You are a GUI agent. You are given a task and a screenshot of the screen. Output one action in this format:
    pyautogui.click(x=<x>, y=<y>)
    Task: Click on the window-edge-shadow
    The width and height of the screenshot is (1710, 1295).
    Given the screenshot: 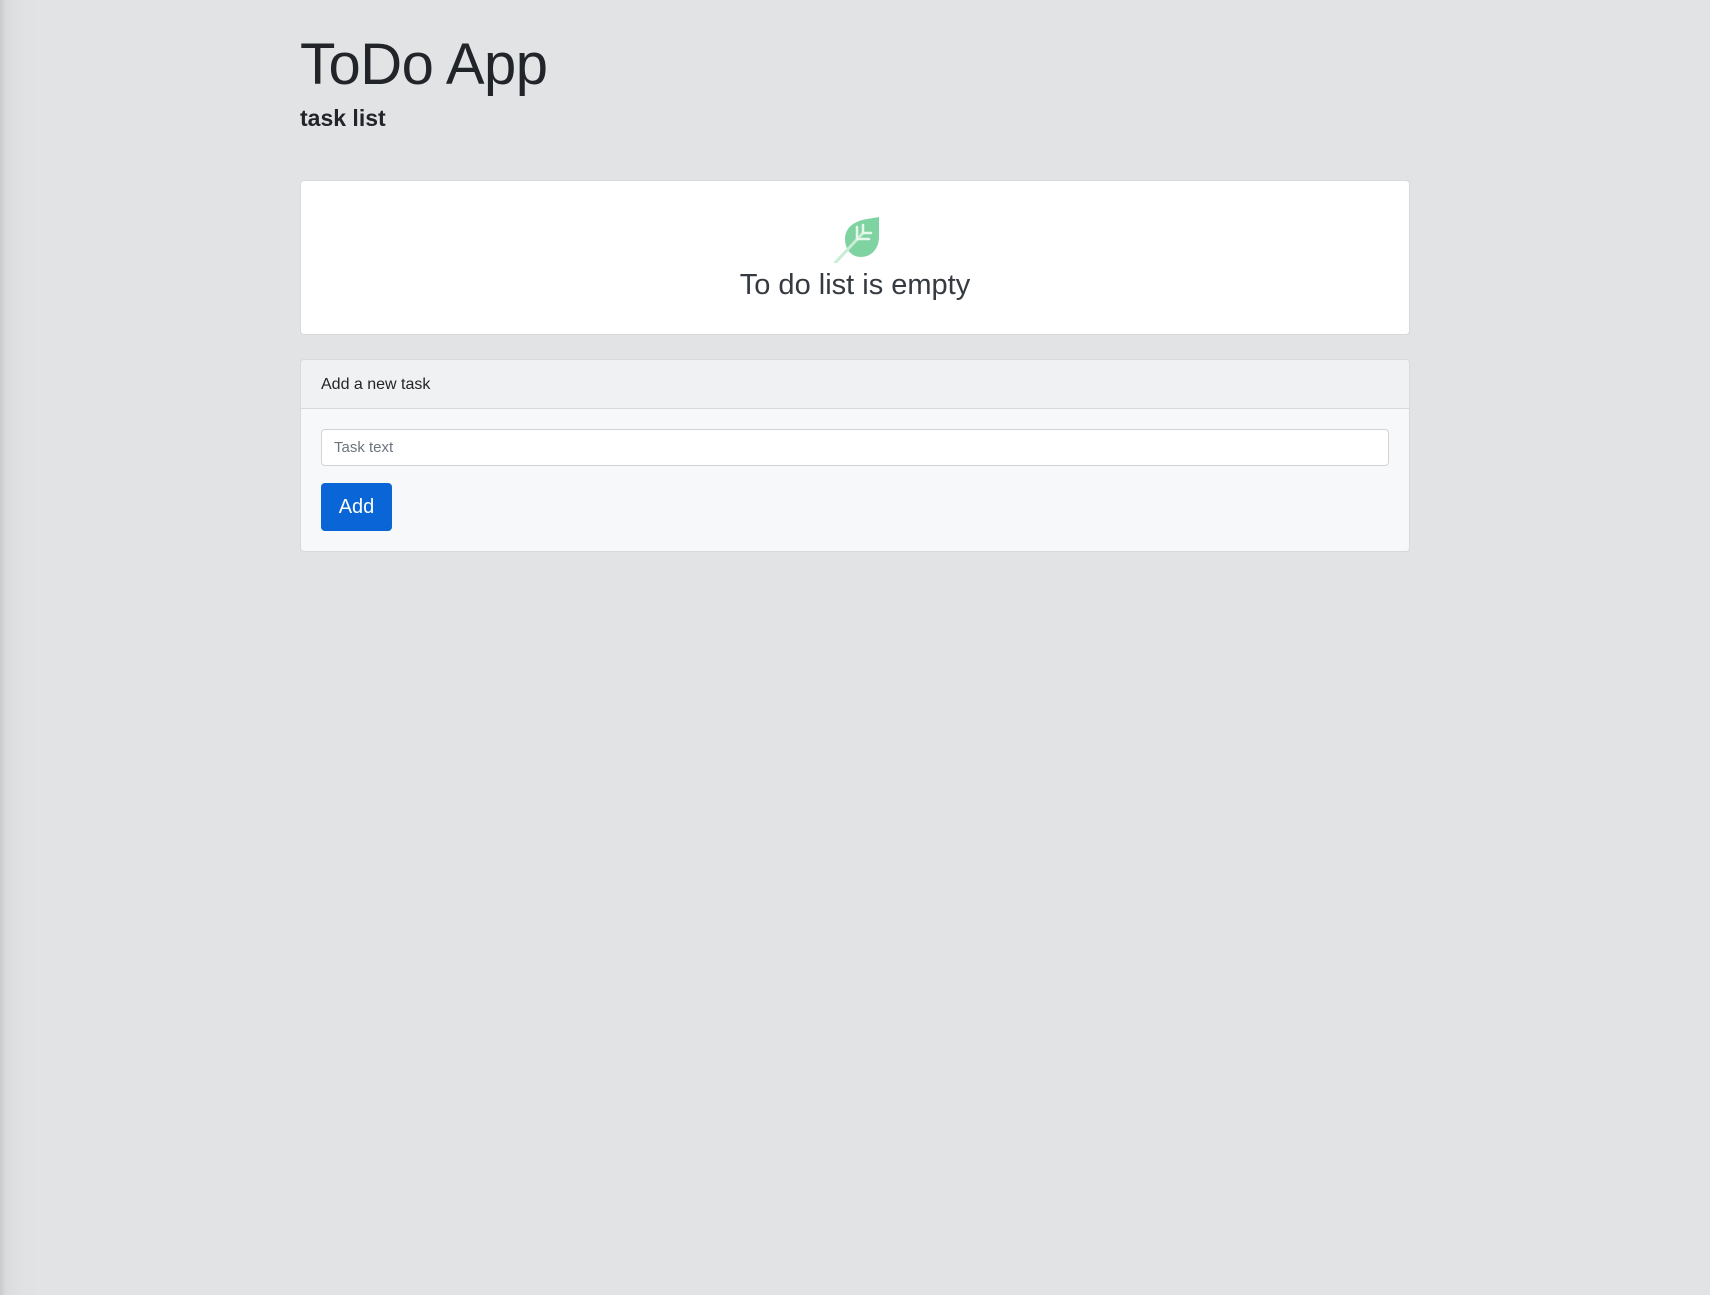 What is the action you would take?
    pyautogui.click(x=20, y=647)
    